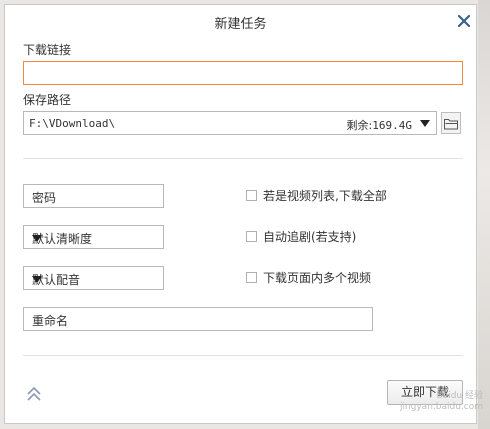  I want to click on rename-placeholder: 重命名, so click(50, 321).